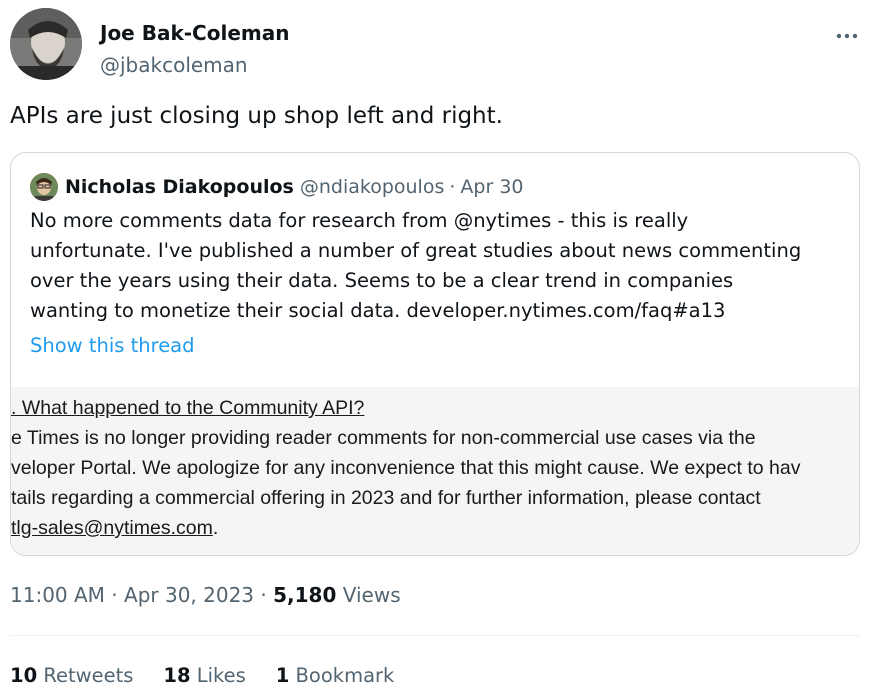 The height and width of the screenshot is (692, 888). What do you see at coordinates (189, 595) in the screenshot?
I see `tweet-date: Apr 30, 2023` at bounding box center [189, 595].